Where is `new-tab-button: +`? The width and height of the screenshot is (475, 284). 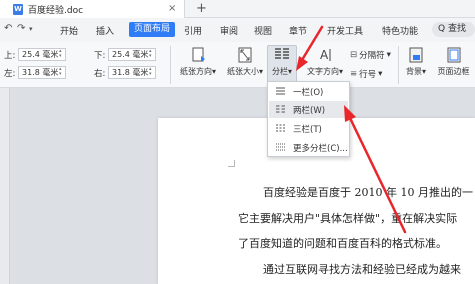
new-tab-button: + is located at coordinates (201, 8).